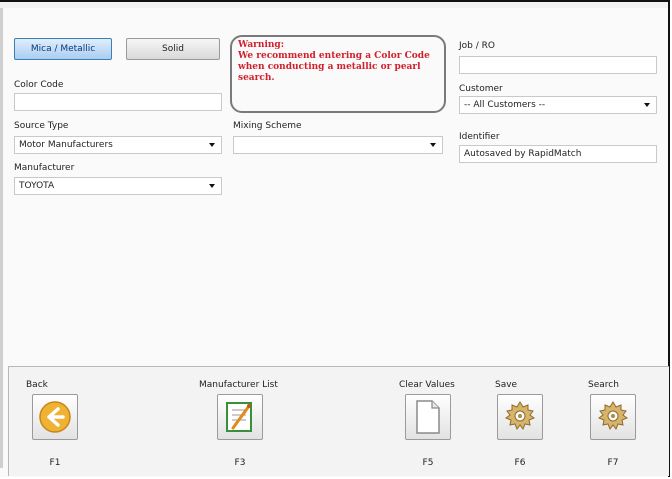 Image resolution: width=672 pixels, height=479 pixels. I want to click on solid-toggle: Solid, so click(173, 49).